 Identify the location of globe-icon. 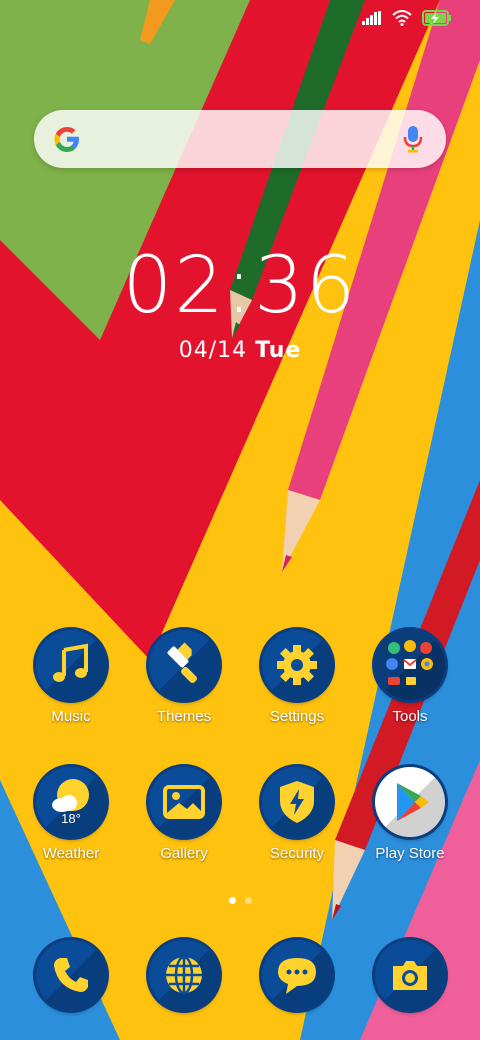
(184, 975).